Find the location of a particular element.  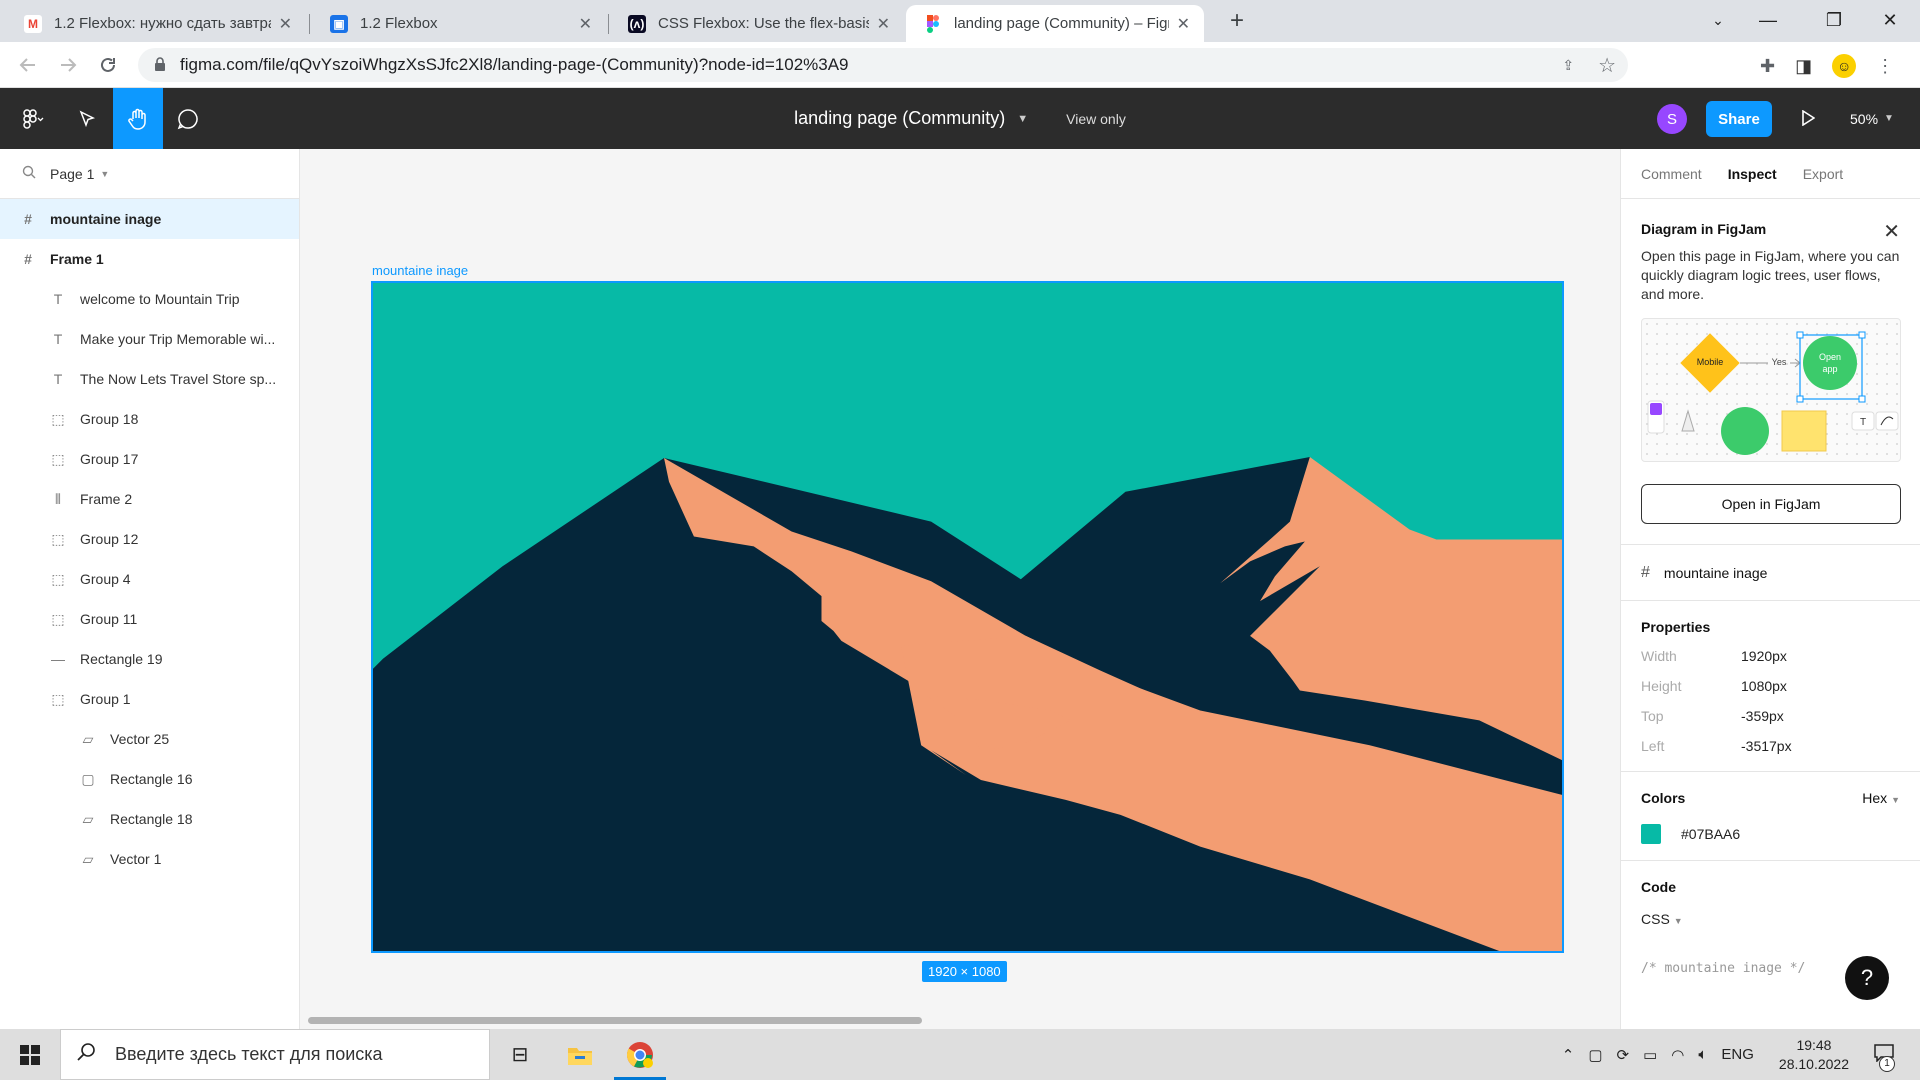

extensions-icon: ✚ is located at coordinates (1767, 66).